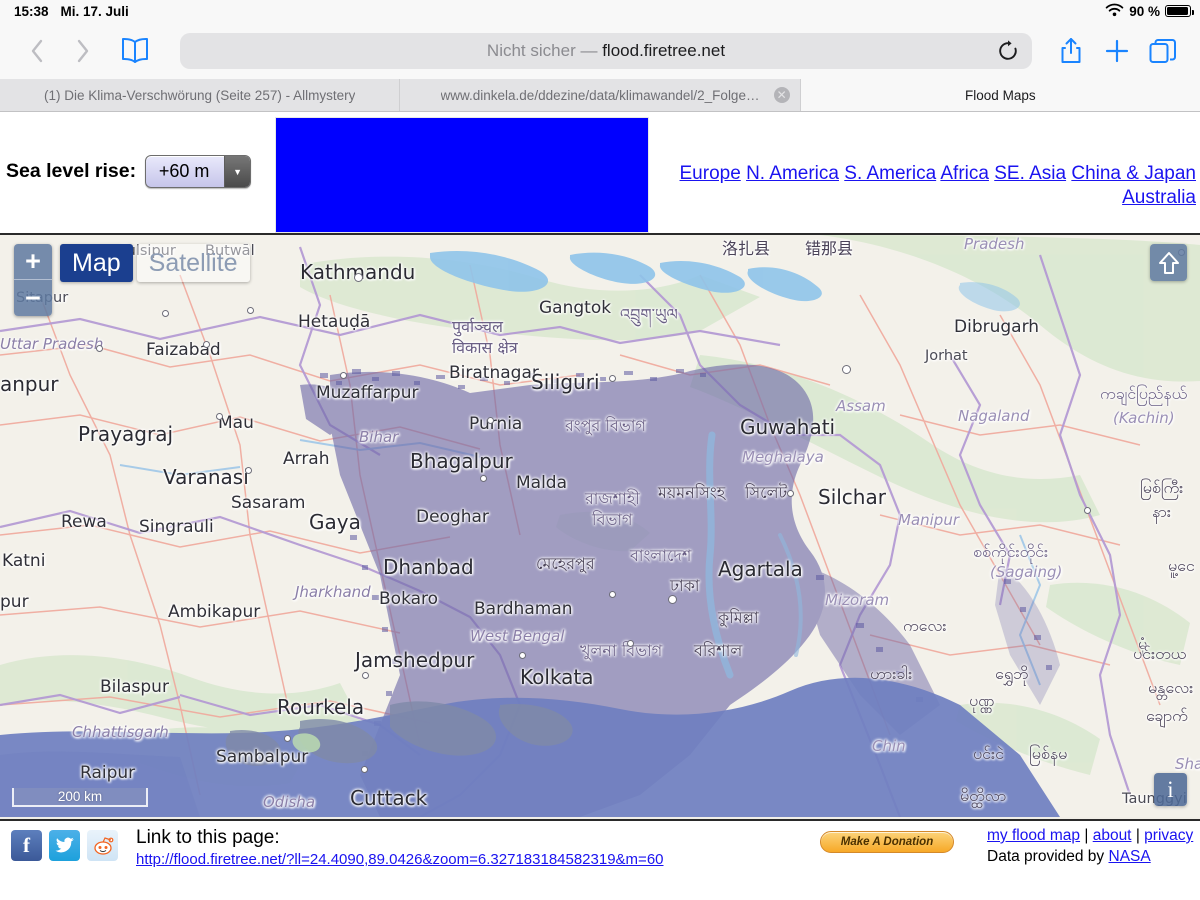  I want to click on arrow-up-icon, so click(1168, 262).